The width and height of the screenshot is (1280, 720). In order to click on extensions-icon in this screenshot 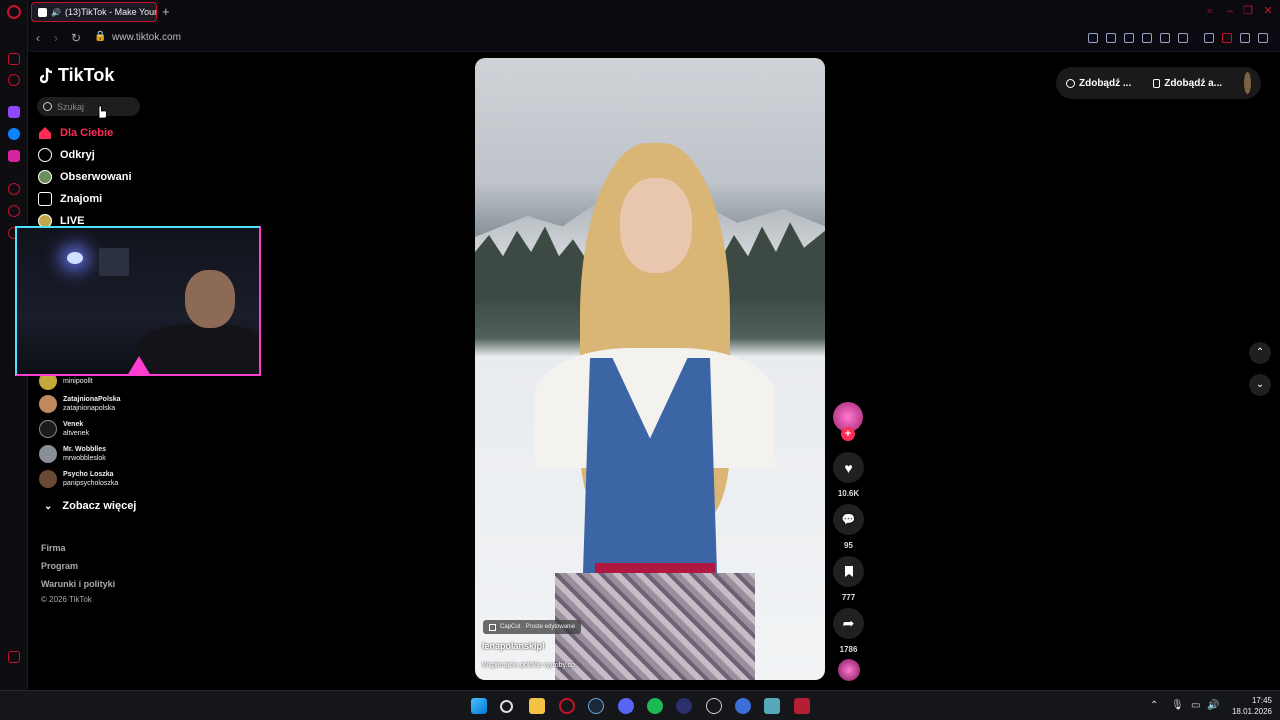, I will do `click(1209, 38)`.